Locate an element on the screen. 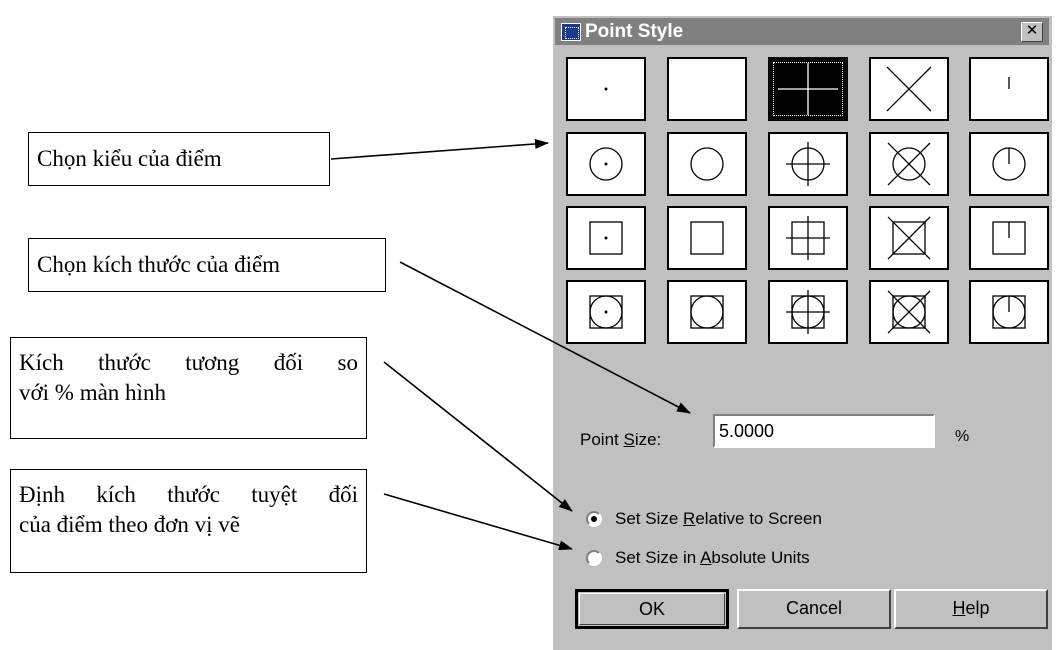 The image size is (1059, 650). arrow-absolute is located at coordinates (478, 522).